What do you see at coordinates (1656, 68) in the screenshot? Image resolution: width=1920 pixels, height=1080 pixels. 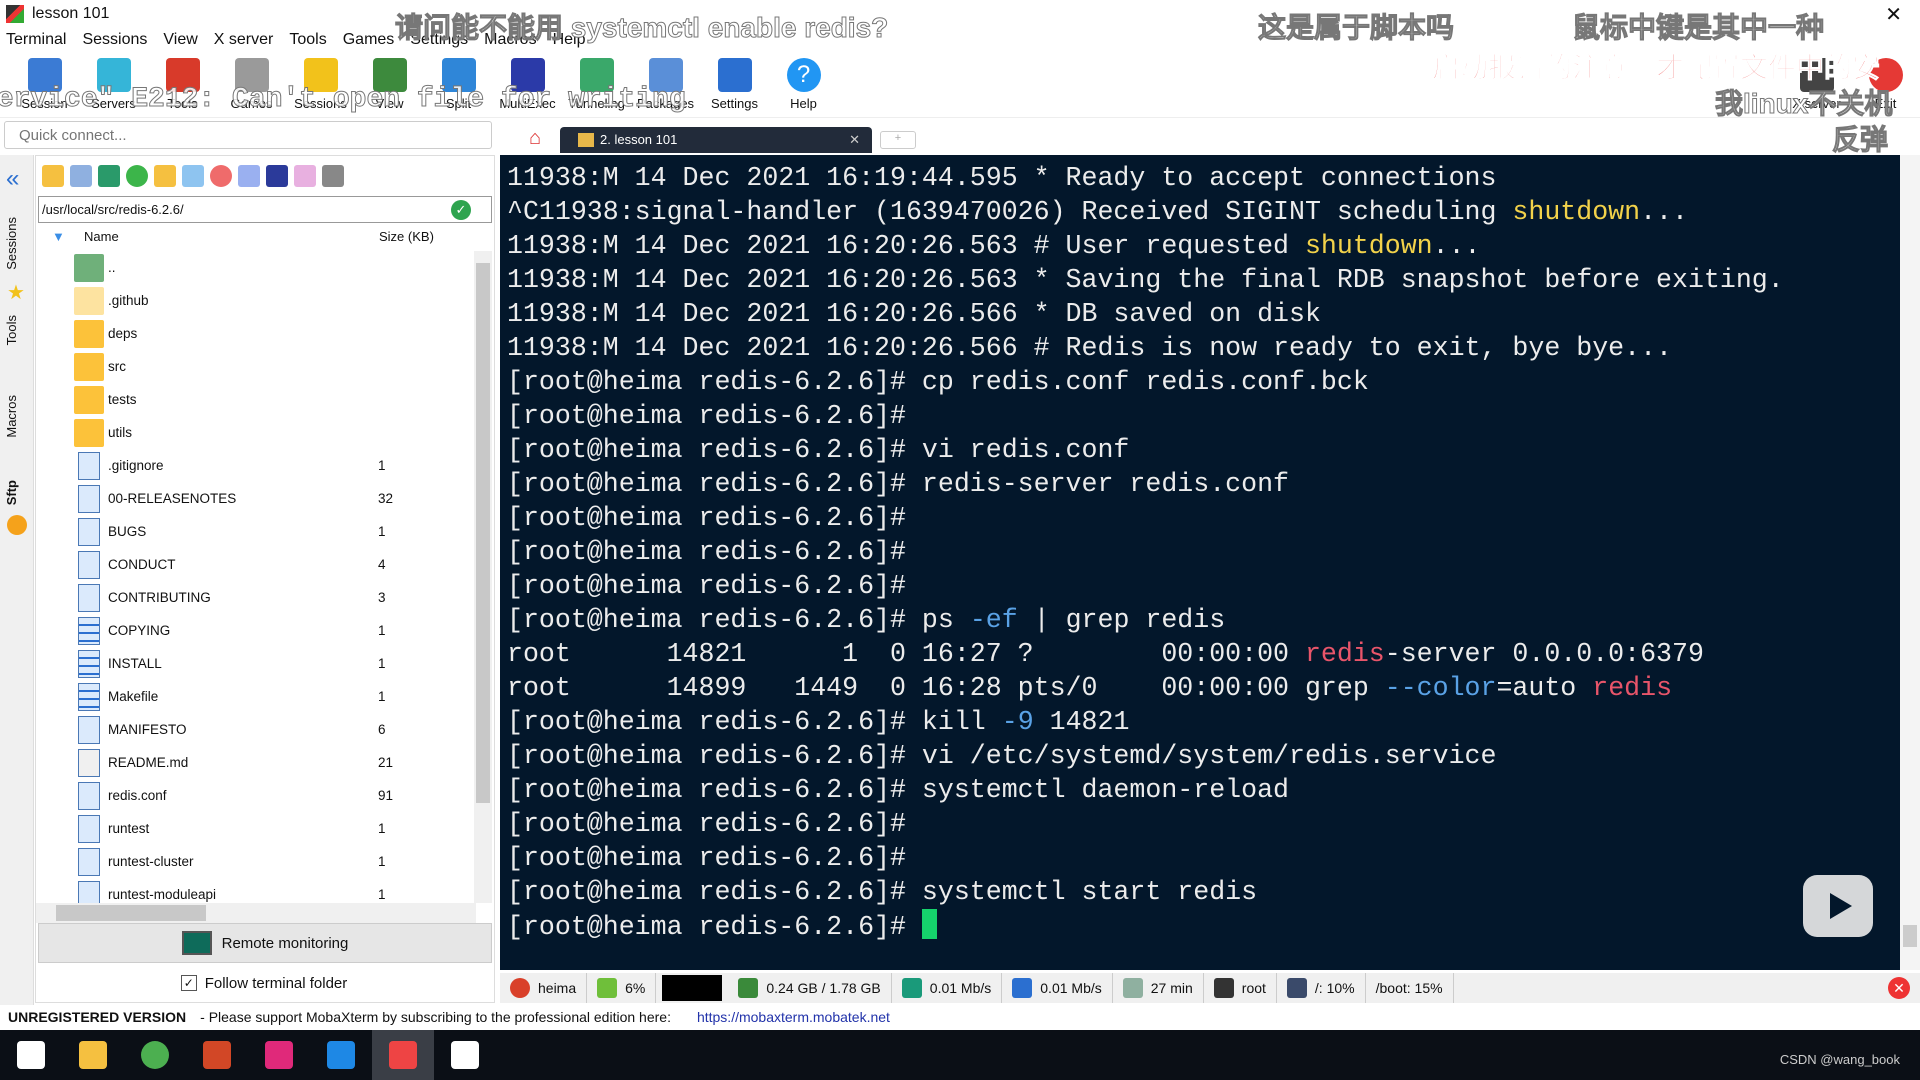 I see `danmaku-comment: 启动报错的注意刚才配置文件中的安` at bounding box center [1656, 68].